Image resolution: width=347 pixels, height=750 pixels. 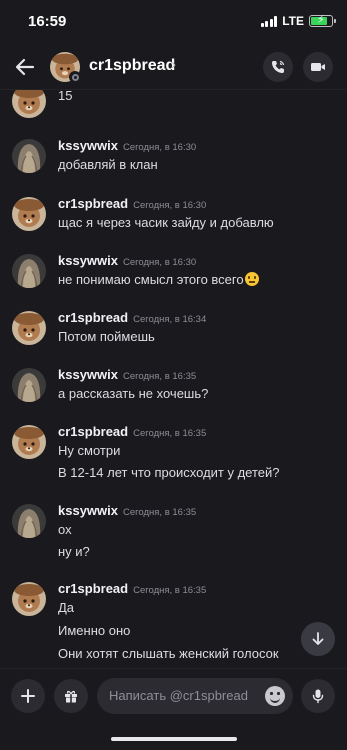 What do you see at coordinates (65, 529) in the screenshot?
I see `message-text: ох` at bounding box center [65, 529].